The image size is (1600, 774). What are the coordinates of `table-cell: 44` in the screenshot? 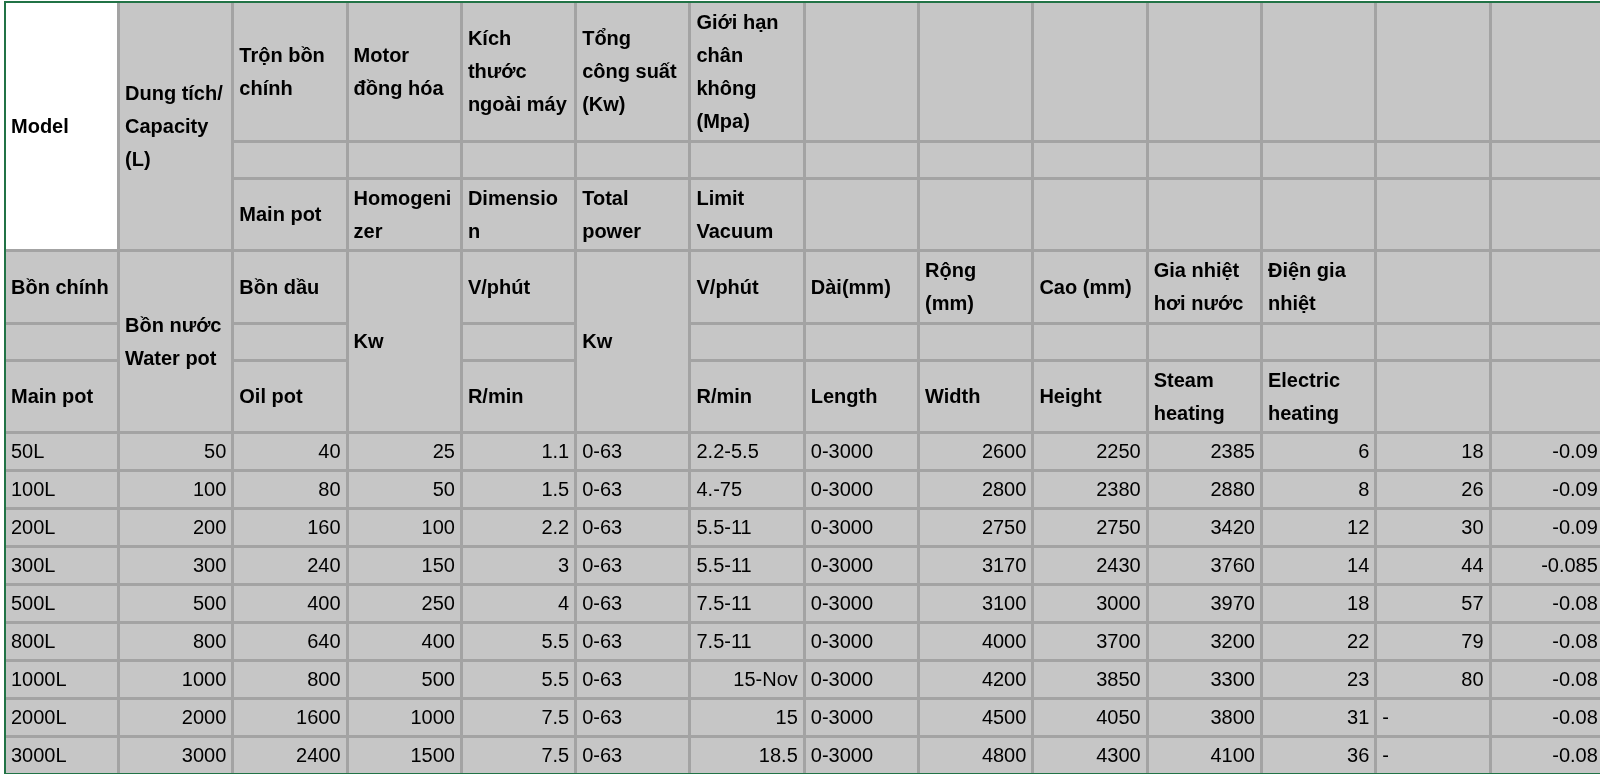 It's located at (1433, 565).